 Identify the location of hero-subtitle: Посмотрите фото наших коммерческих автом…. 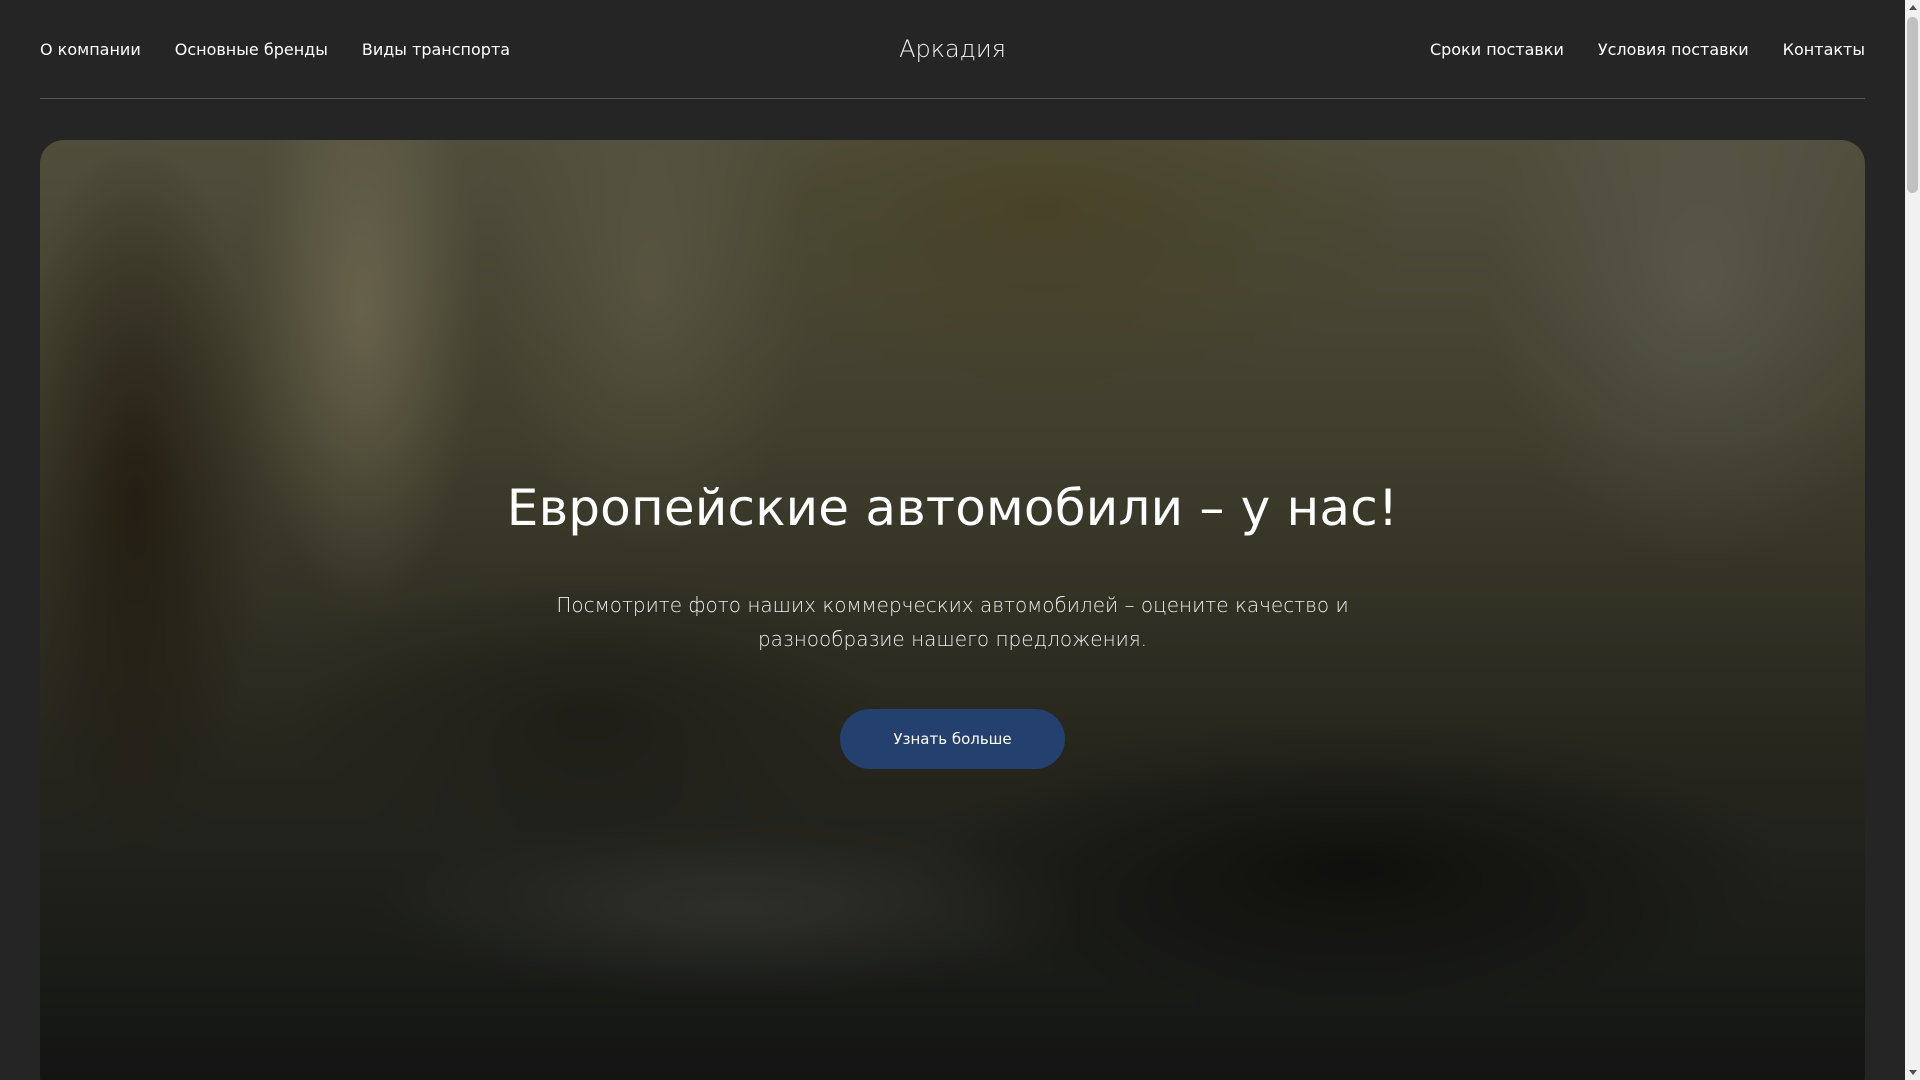
(952, 622).